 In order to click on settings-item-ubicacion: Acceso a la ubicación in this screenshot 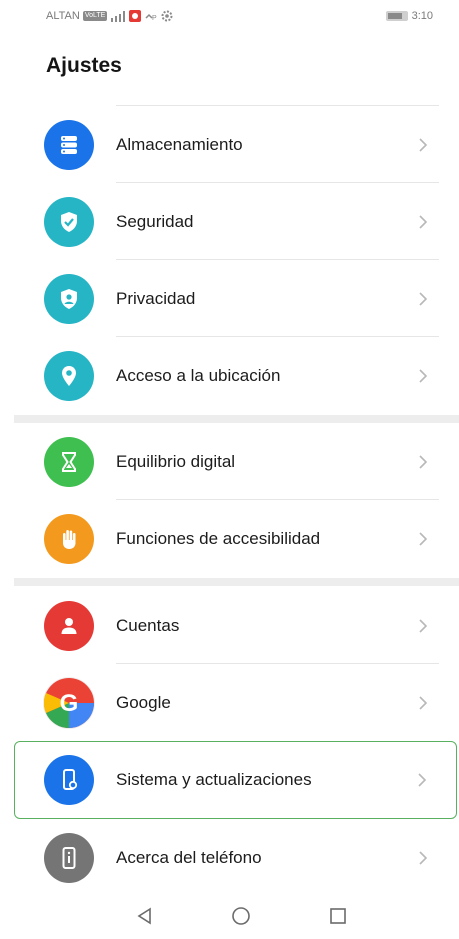, I will do `click(226, 375)`.